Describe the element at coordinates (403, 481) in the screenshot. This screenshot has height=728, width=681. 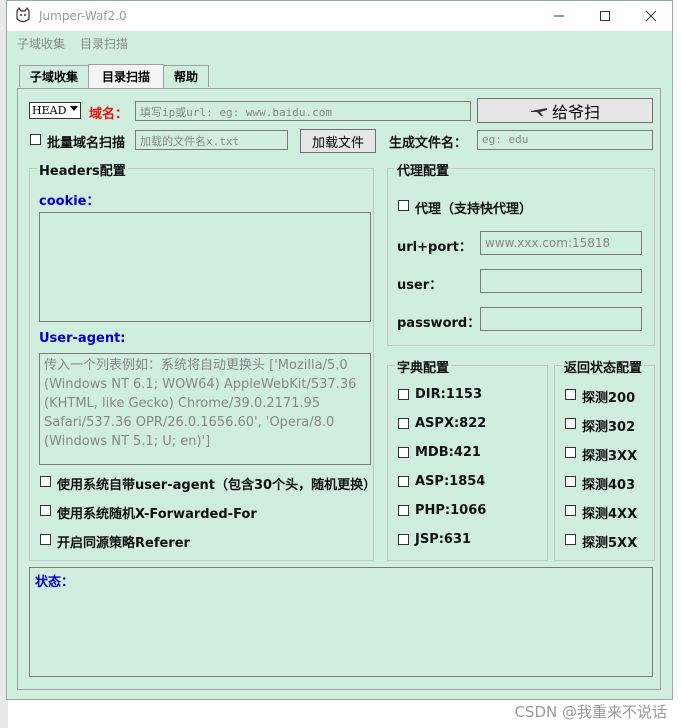
I see `dict-asp-checkbox` at that location.